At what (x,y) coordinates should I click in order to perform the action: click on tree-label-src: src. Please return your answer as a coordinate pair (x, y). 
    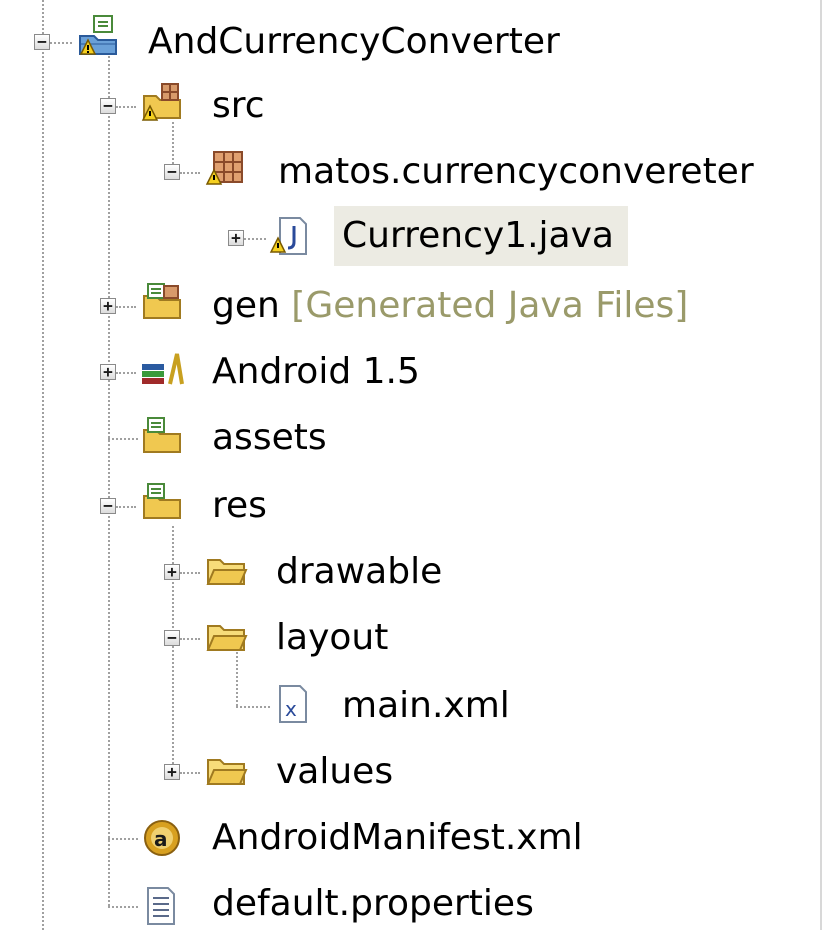
    Looking at the image, I should click on (238, 106).